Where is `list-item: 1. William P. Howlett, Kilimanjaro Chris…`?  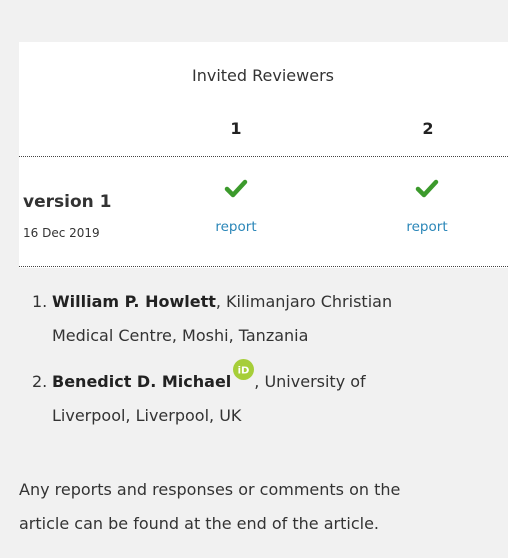 list-item: 1. William P. Howlett, Kilimanjaro Chris… is located at coordinates (262, 319).